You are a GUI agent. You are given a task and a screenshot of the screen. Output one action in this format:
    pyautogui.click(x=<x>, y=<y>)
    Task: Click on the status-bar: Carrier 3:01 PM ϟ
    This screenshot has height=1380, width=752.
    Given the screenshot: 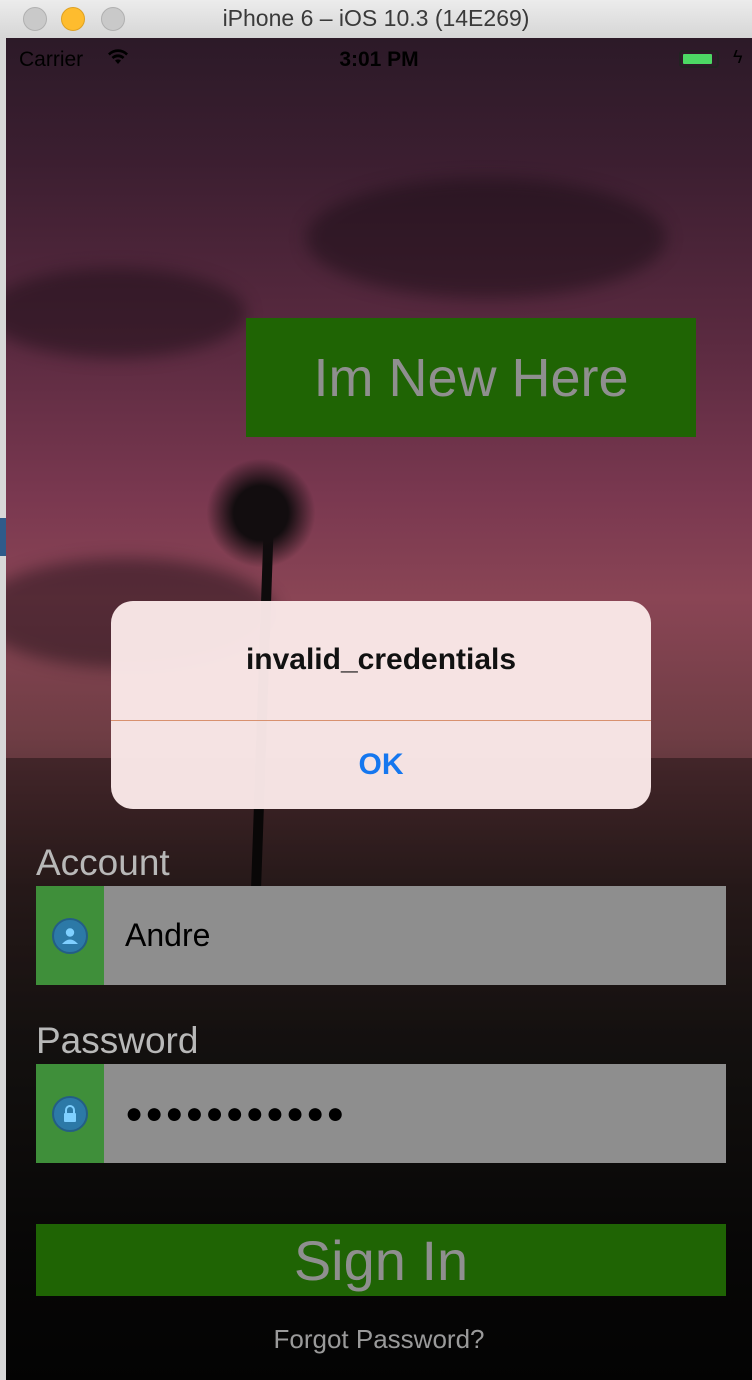 What is the action you would take?
    pyautogui.click(x=379, y=58)
    